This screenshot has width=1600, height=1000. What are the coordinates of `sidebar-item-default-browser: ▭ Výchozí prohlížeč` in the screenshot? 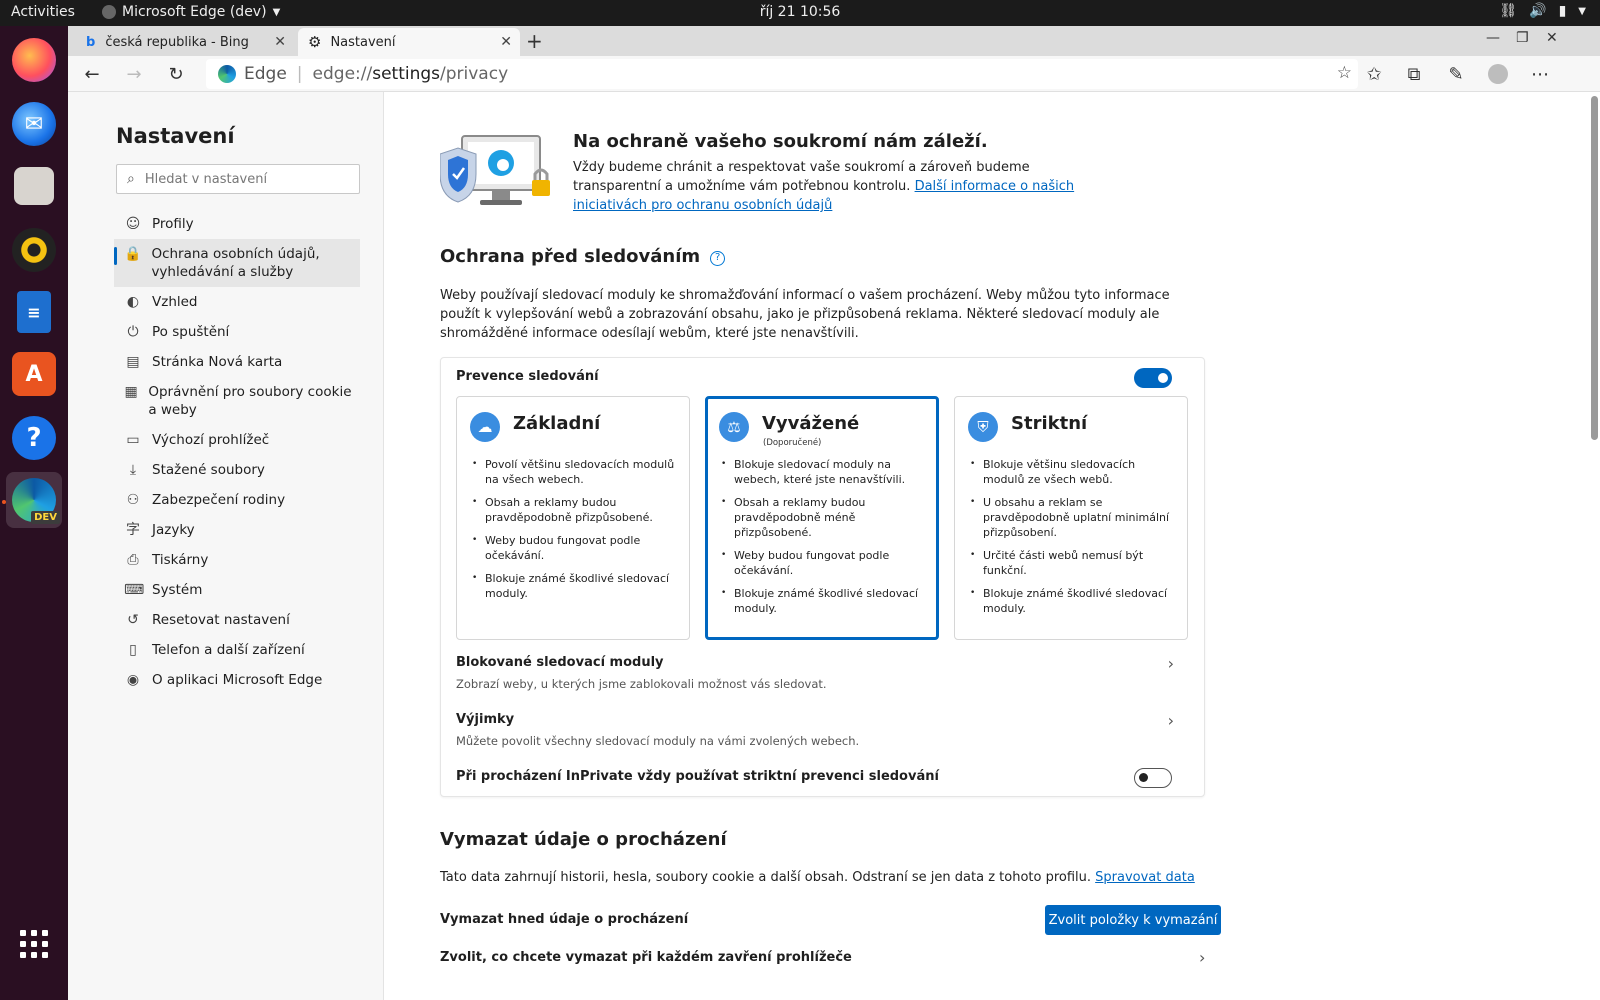 It's located at (237, 440).